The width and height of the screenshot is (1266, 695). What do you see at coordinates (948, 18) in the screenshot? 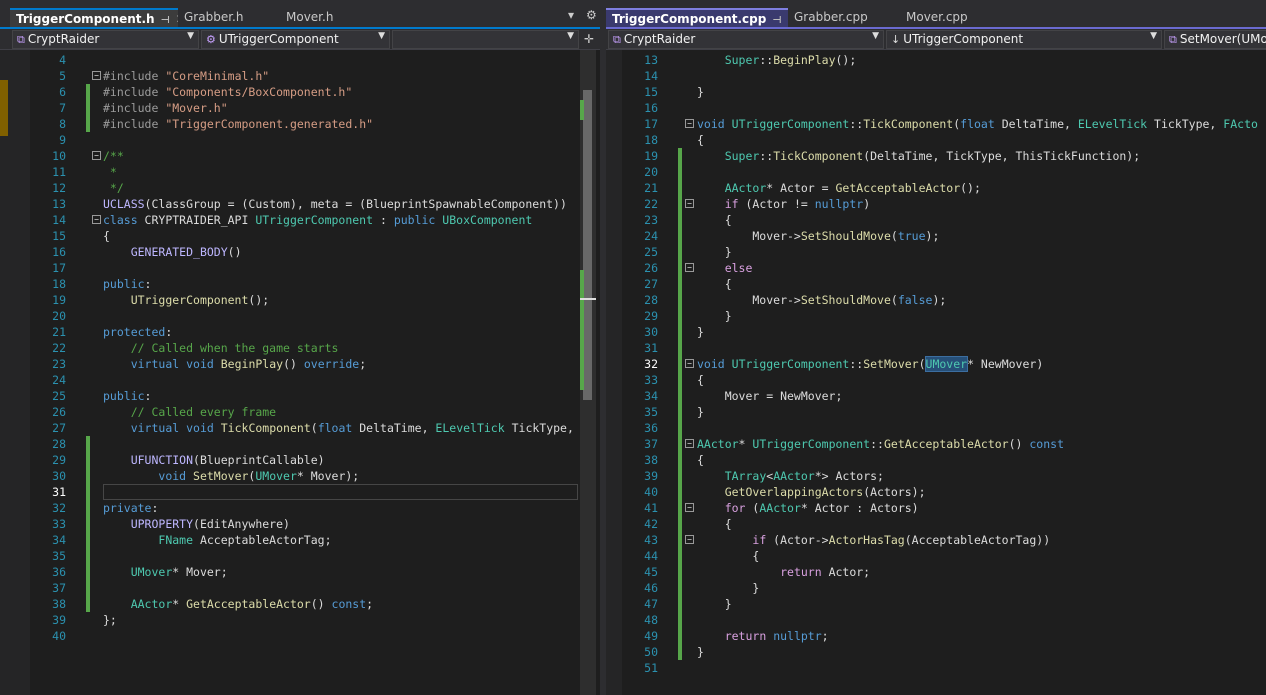
I see `tab-mover-cpp: Mover.cpp` at bounding box center [948, 18].